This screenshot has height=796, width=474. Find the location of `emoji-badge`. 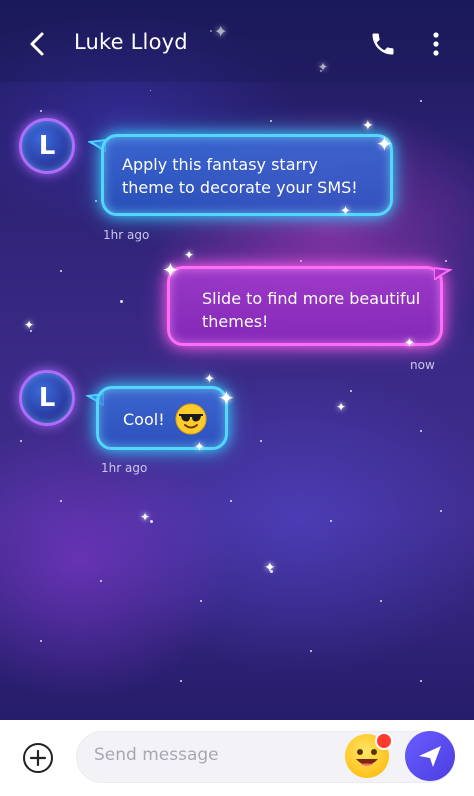

emoji-badge is located at coordinates (384, 741).